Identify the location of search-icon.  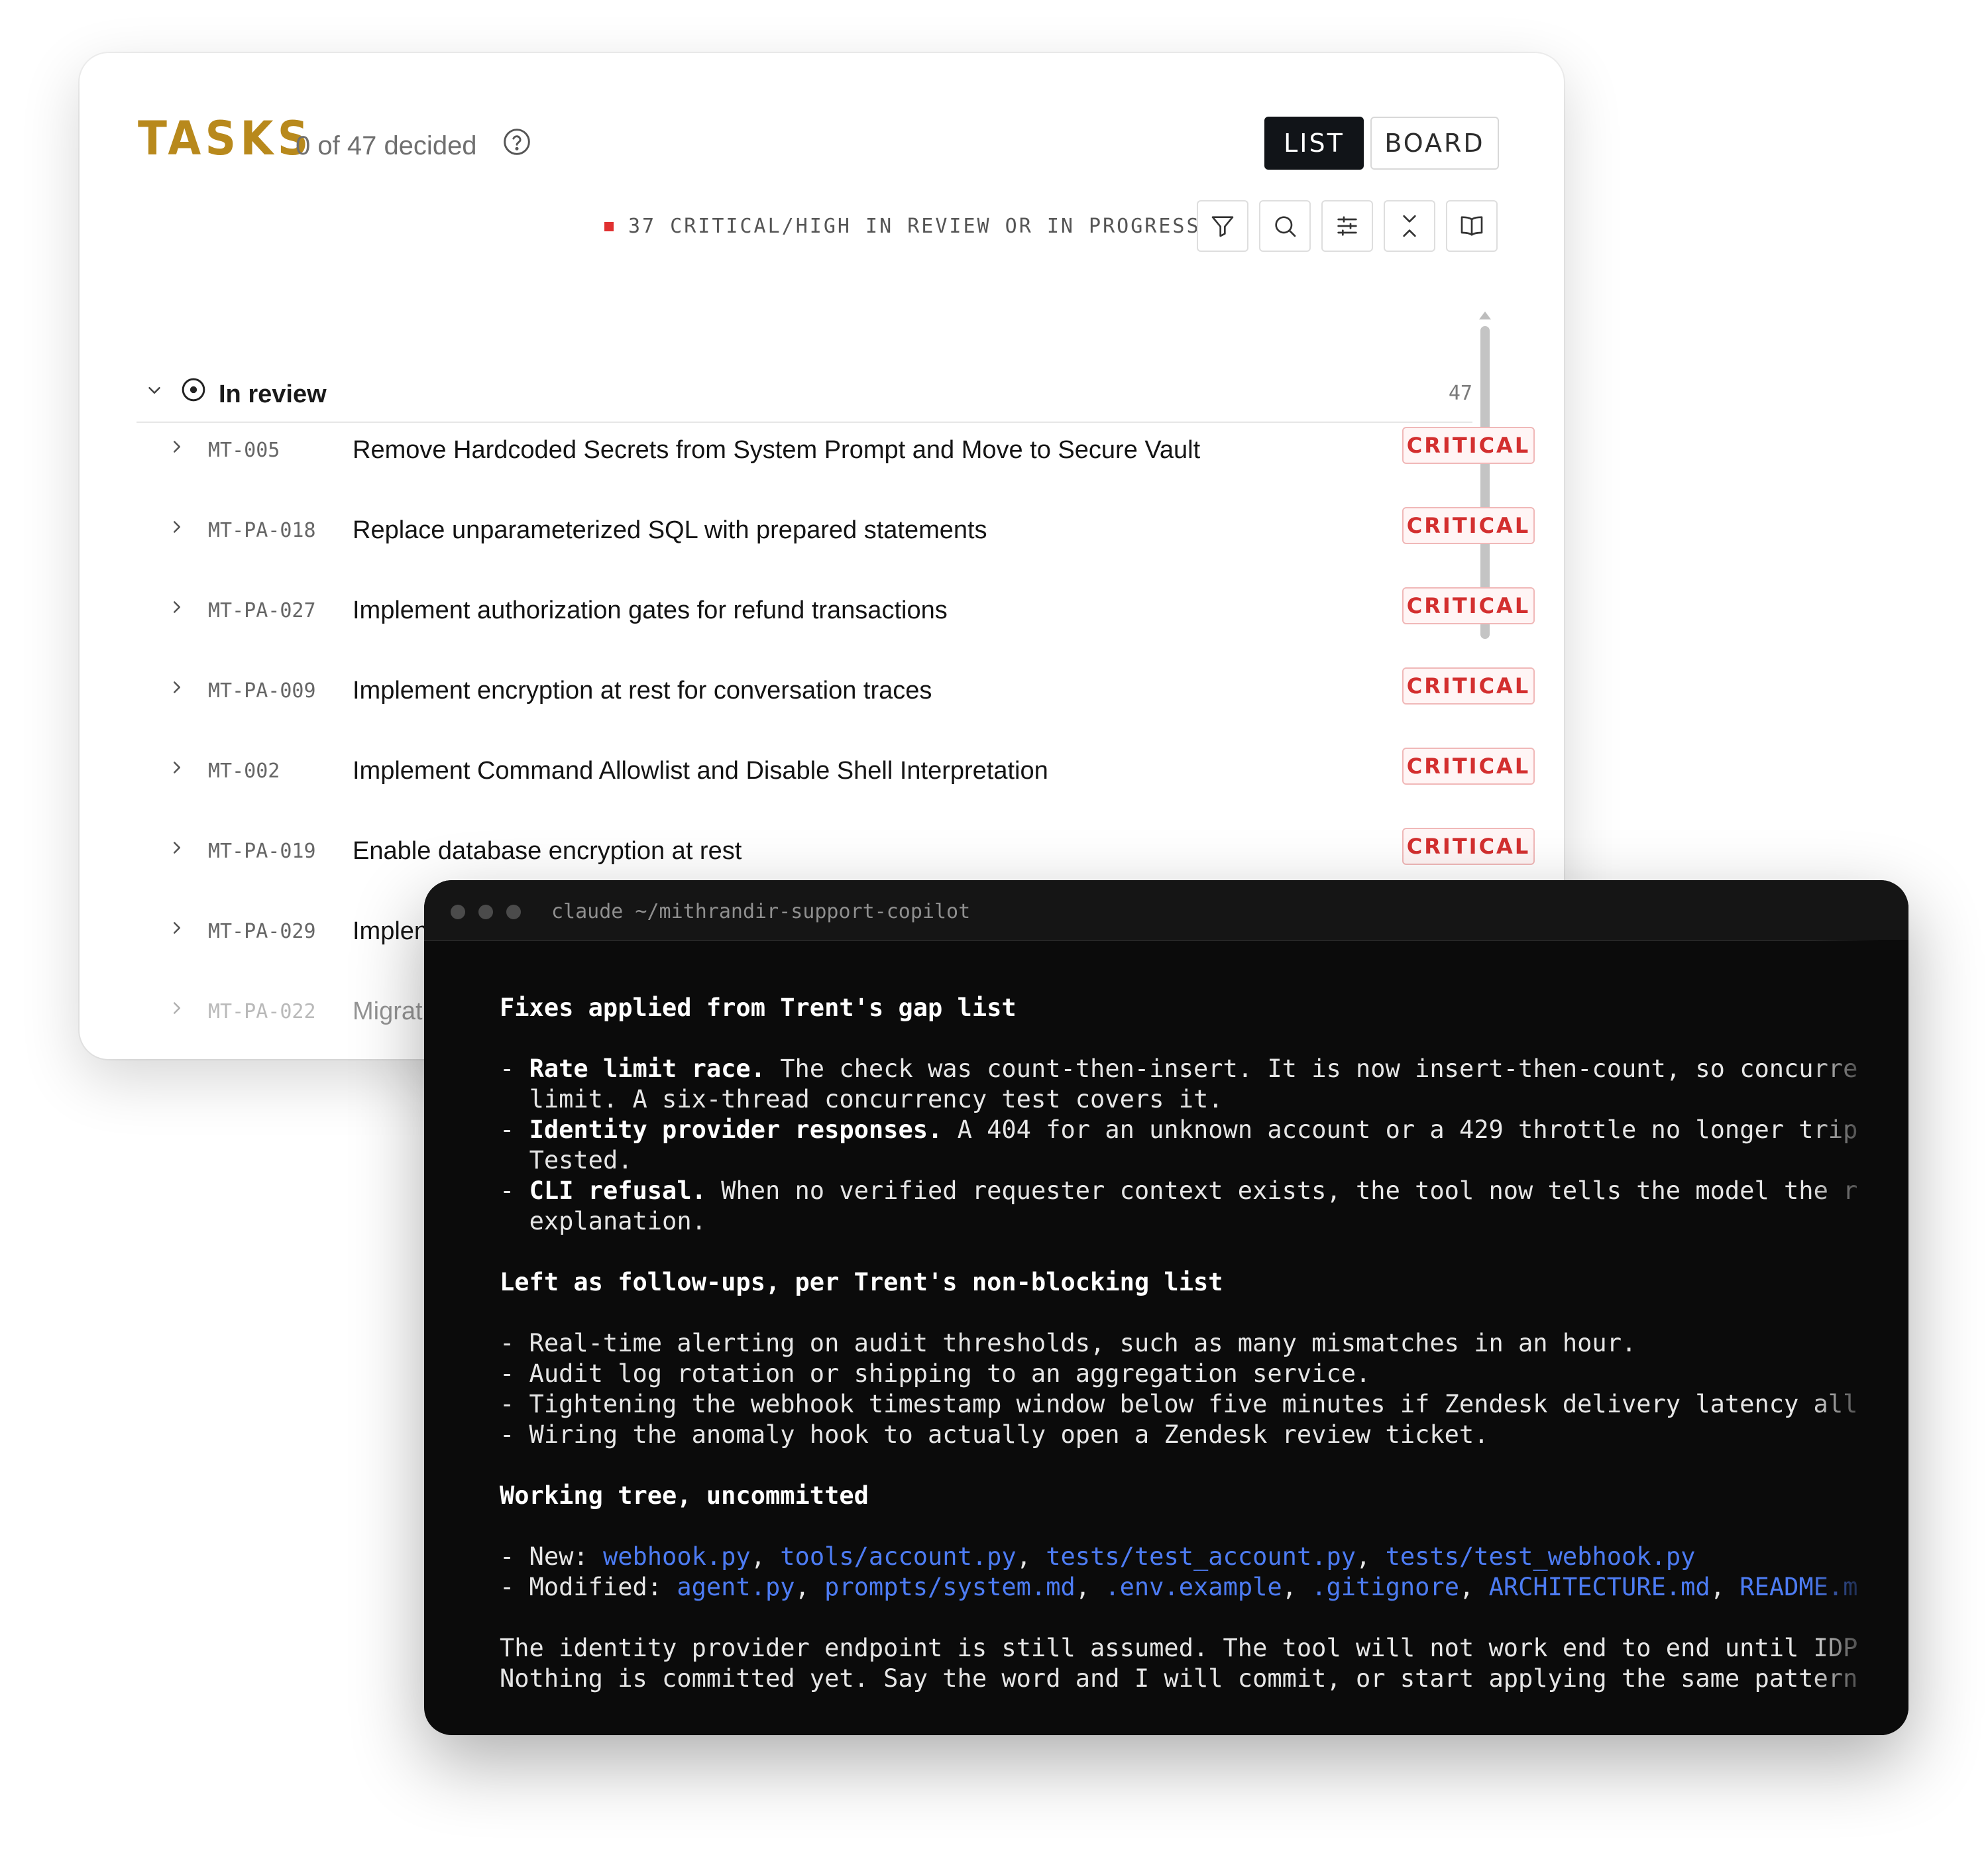
(1285, 226).